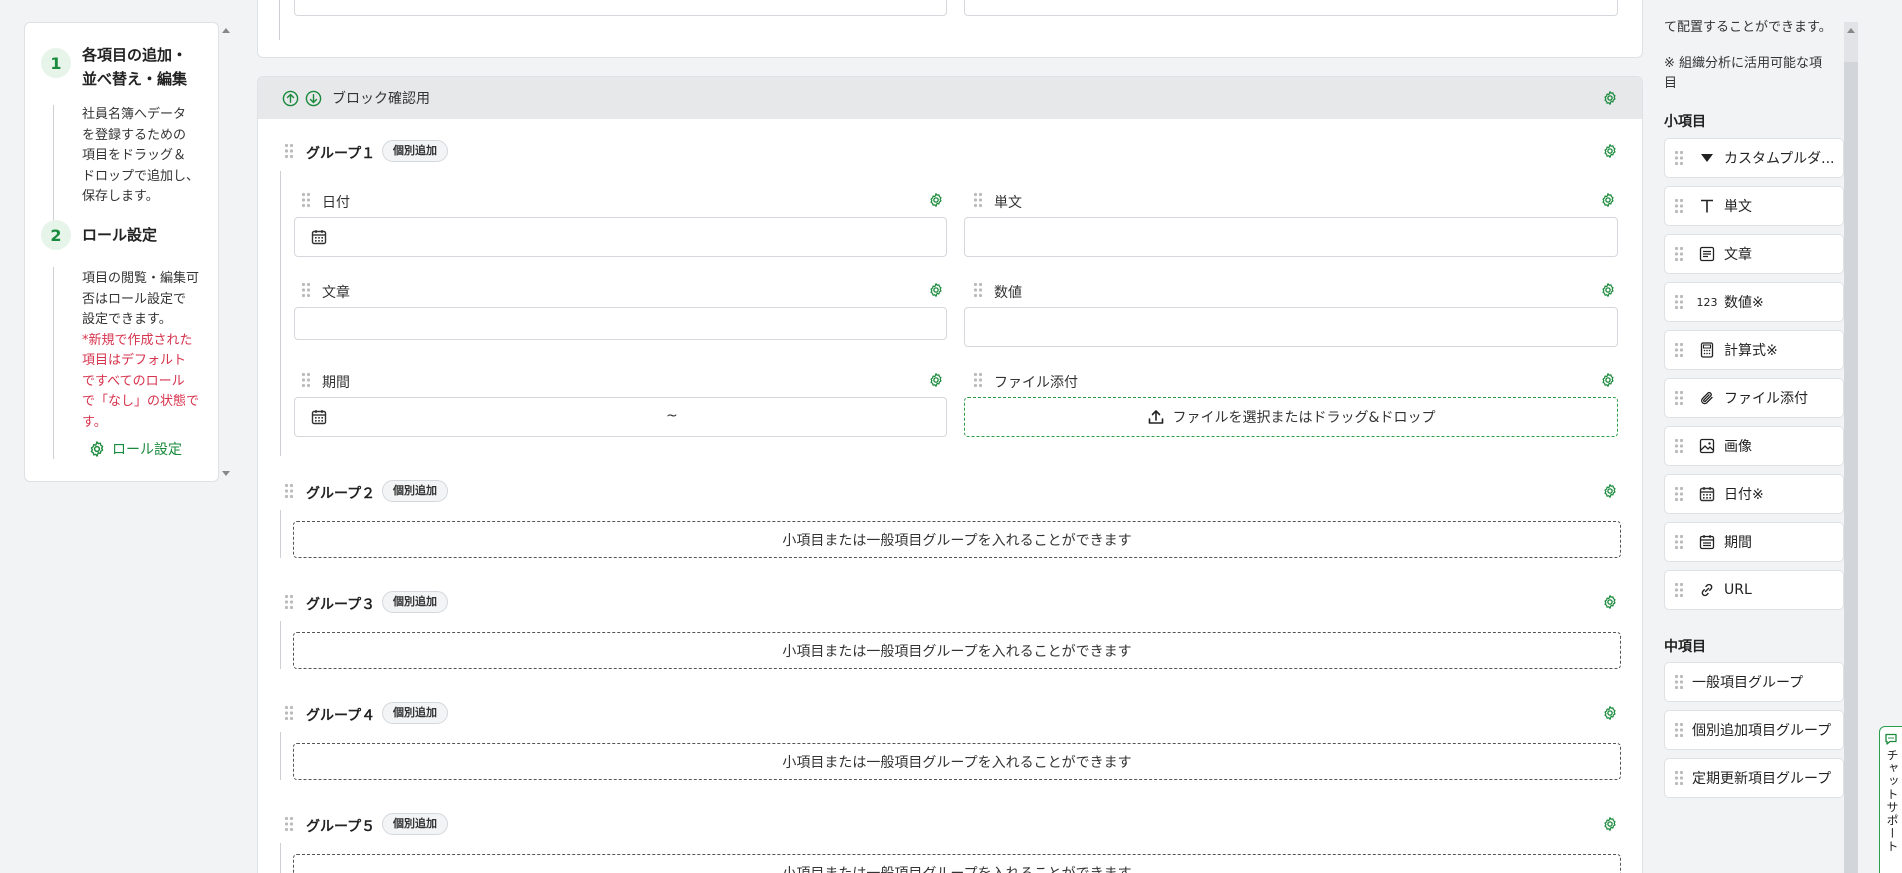 The image size is (1902, 873). What do you see at coordinates (336, 293) in the screenshot?
I see `long-text-field-label: 文章` at bounding box center [336, 293].